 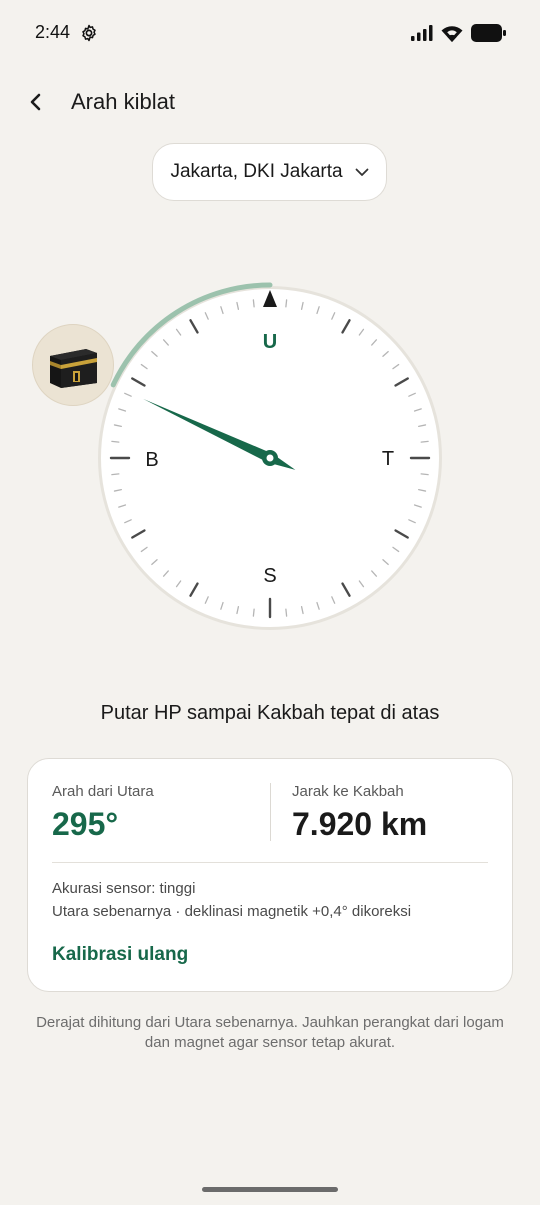 What do you see at coordinates (120, 955) in the screenshot?
I see `recalibrate-button: Kalibrasi ulang` at bounding box center [120, 955].